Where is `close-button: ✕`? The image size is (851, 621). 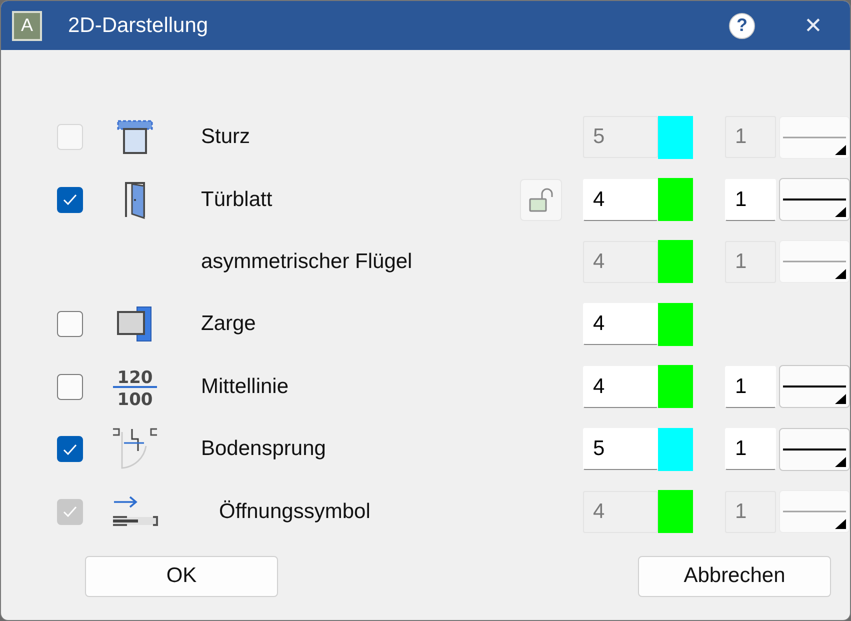 close-button: ✕ is located at coordinates (813, 25).